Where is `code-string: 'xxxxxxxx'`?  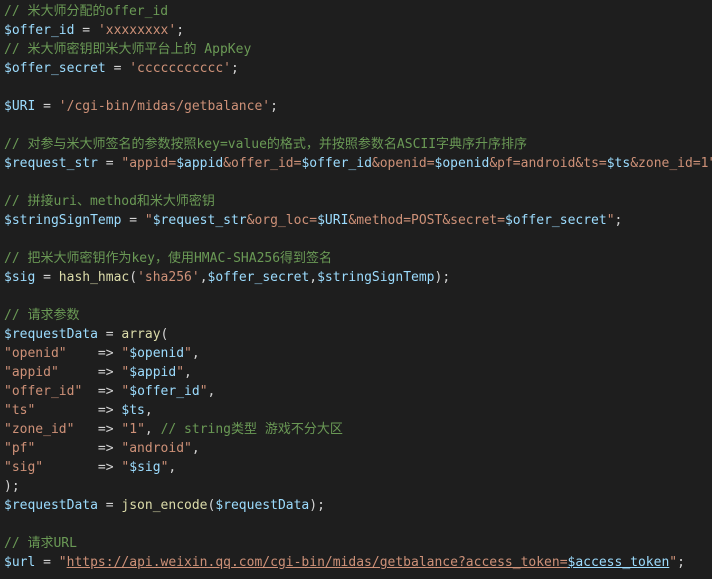
code-string: 'xxxxxxxx' is located at coordinates (137, 30).